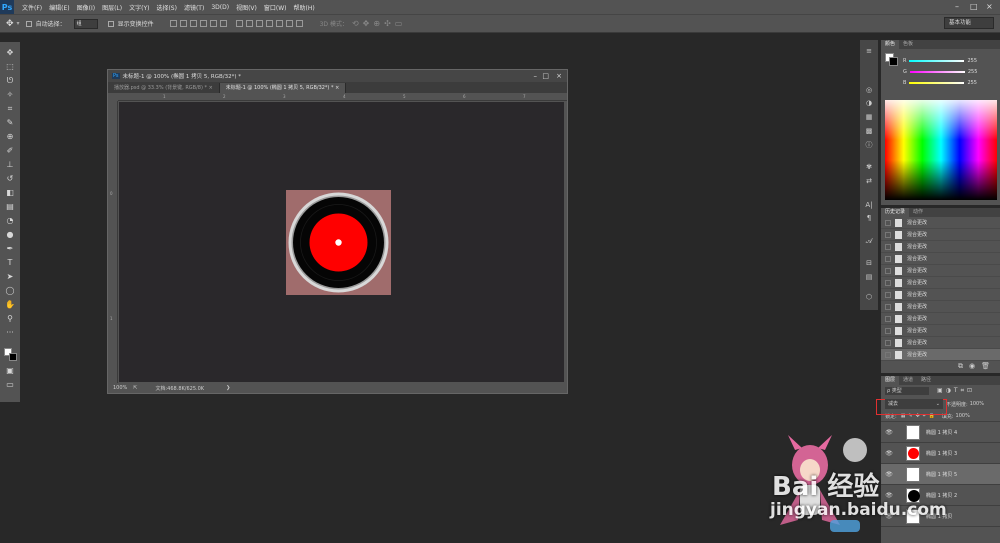 The width and height of the screenshot is (1000, 543). Describe the element at coordinates (10, 109) in the screenshot. I see `crop-tool-icon: ⌗` at that location.